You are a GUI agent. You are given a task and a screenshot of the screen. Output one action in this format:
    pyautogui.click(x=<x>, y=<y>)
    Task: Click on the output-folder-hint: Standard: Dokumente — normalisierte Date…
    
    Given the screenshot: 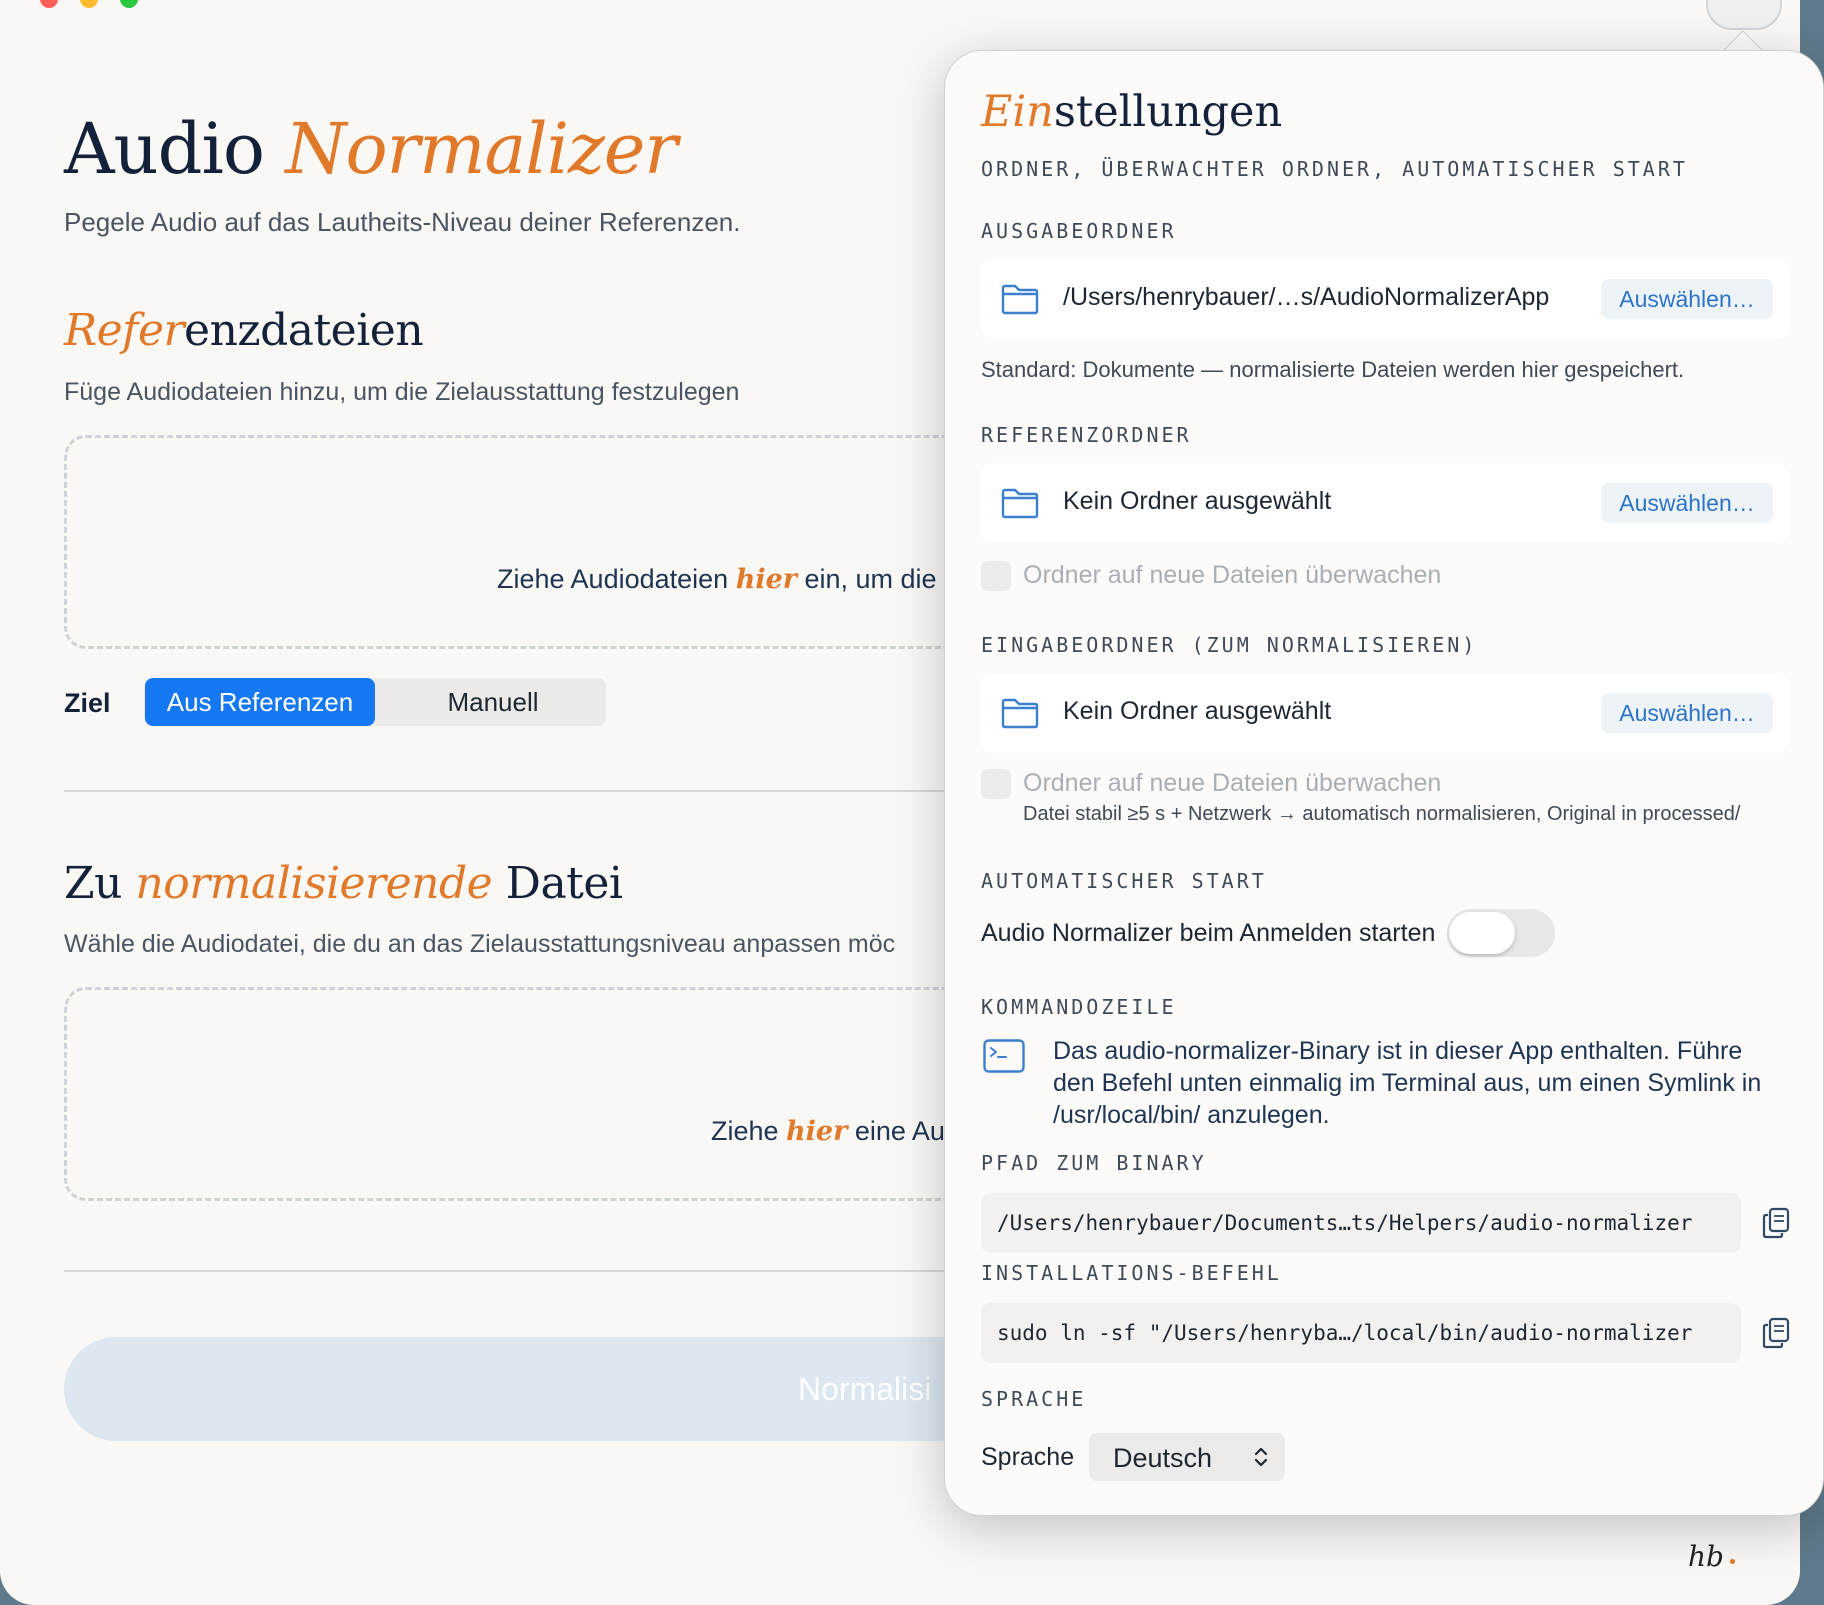 What is the action you would take?
    pyautogui.click(x=1333, y=369)
    